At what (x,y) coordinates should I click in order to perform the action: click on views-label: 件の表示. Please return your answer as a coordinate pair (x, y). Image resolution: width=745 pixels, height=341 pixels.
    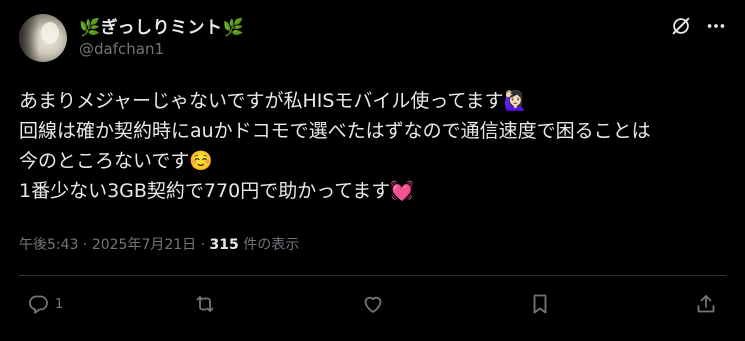
    Looking at the image, I should click on (271, 245).